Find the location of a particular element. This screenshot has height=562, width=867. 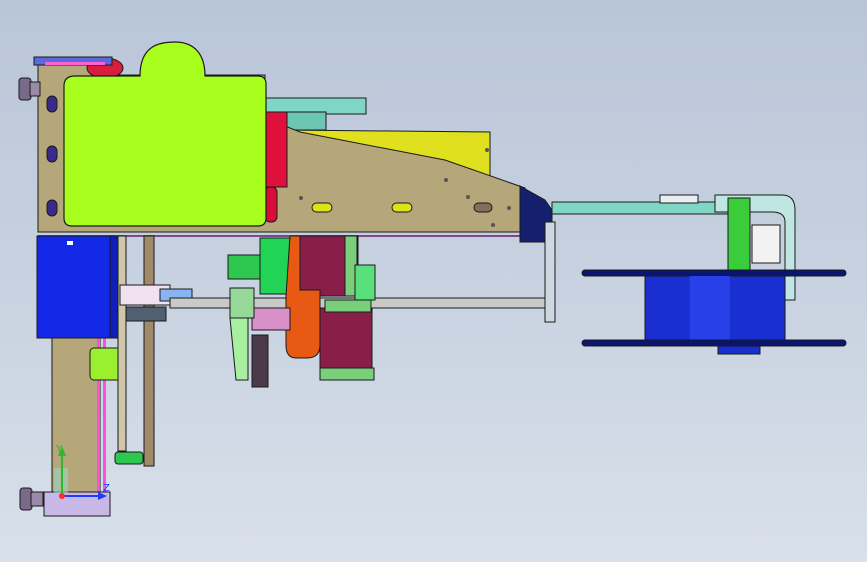

spool-arm is located at coordinates (642, 208).